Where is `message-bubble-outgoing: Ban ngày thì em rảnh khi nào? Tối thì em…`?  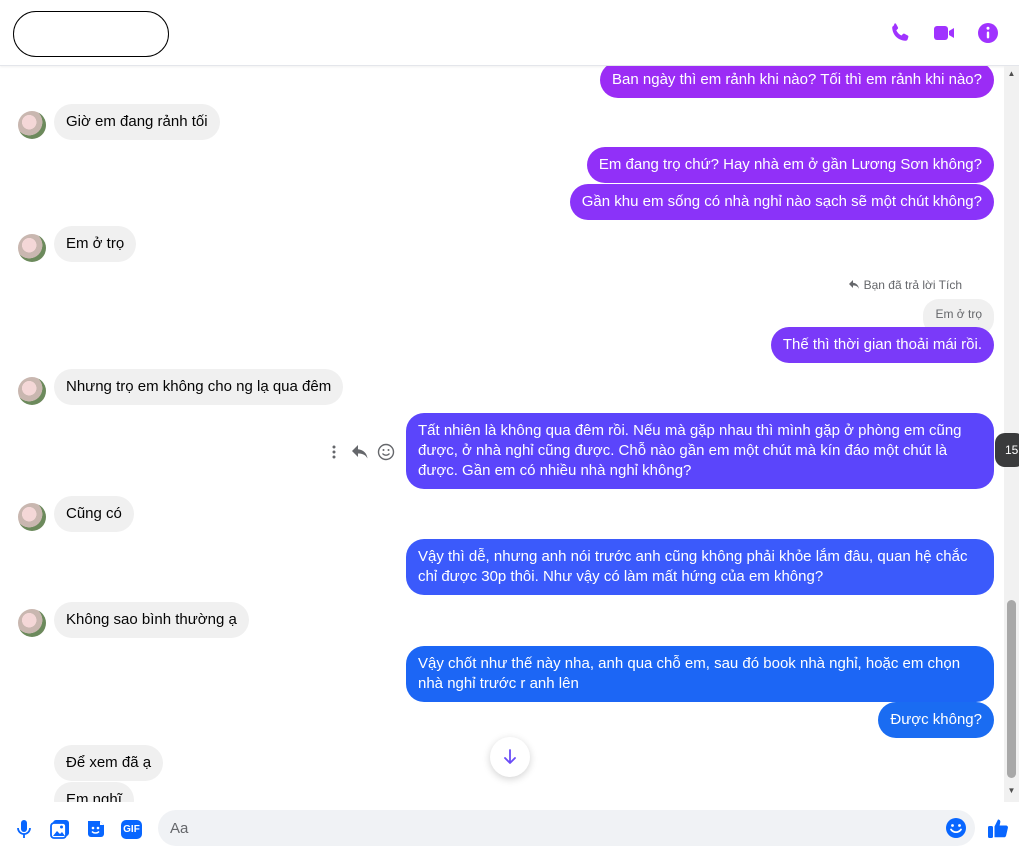 message-bubble-outgoing: Ban ngày thì em rảnh khi nào? Tối thì em… is located at coordinates (797, 82).